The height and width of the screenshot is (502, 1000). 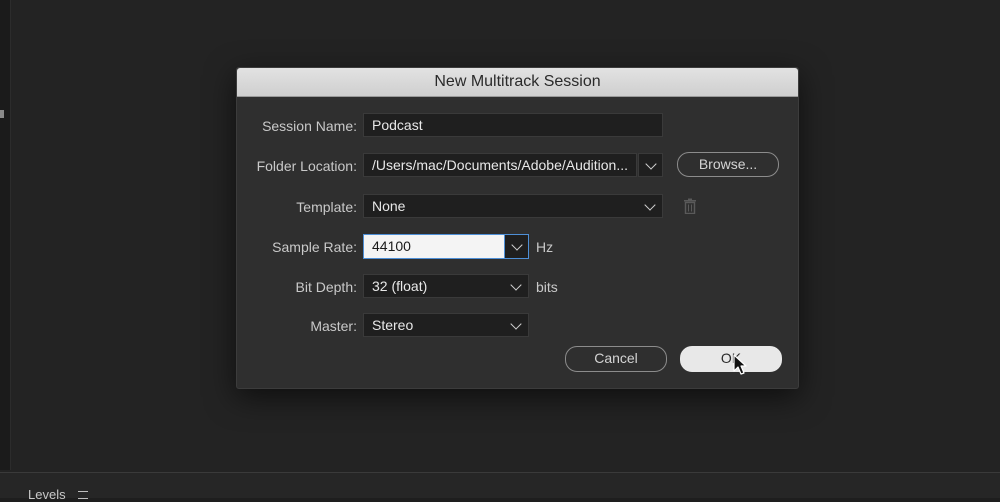 I want to click on session-name-label: Session Name:, so click(x=309, y=126).